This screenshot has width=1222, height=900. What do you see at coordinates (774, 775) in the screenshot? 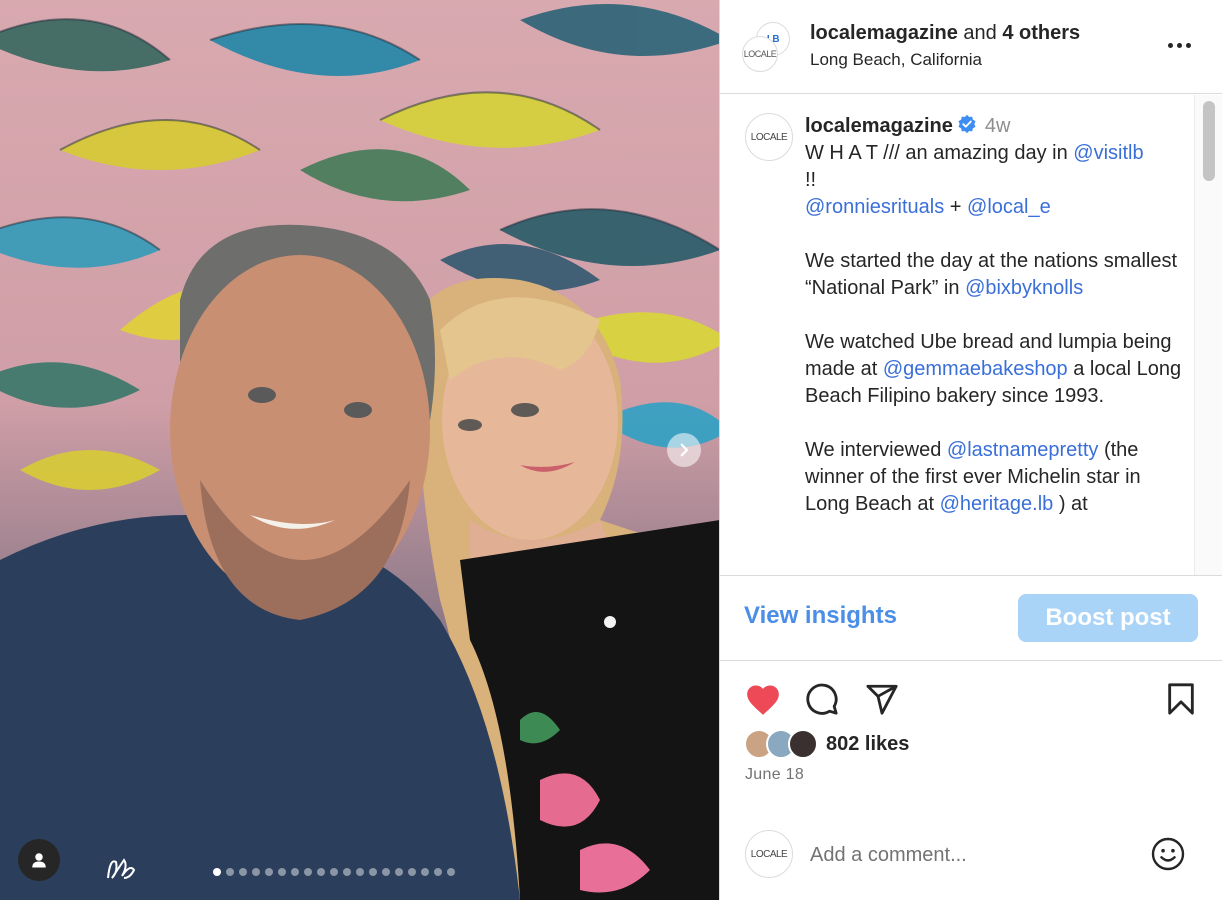
I see `post-date: June 18` at bounding box center [774, 775].